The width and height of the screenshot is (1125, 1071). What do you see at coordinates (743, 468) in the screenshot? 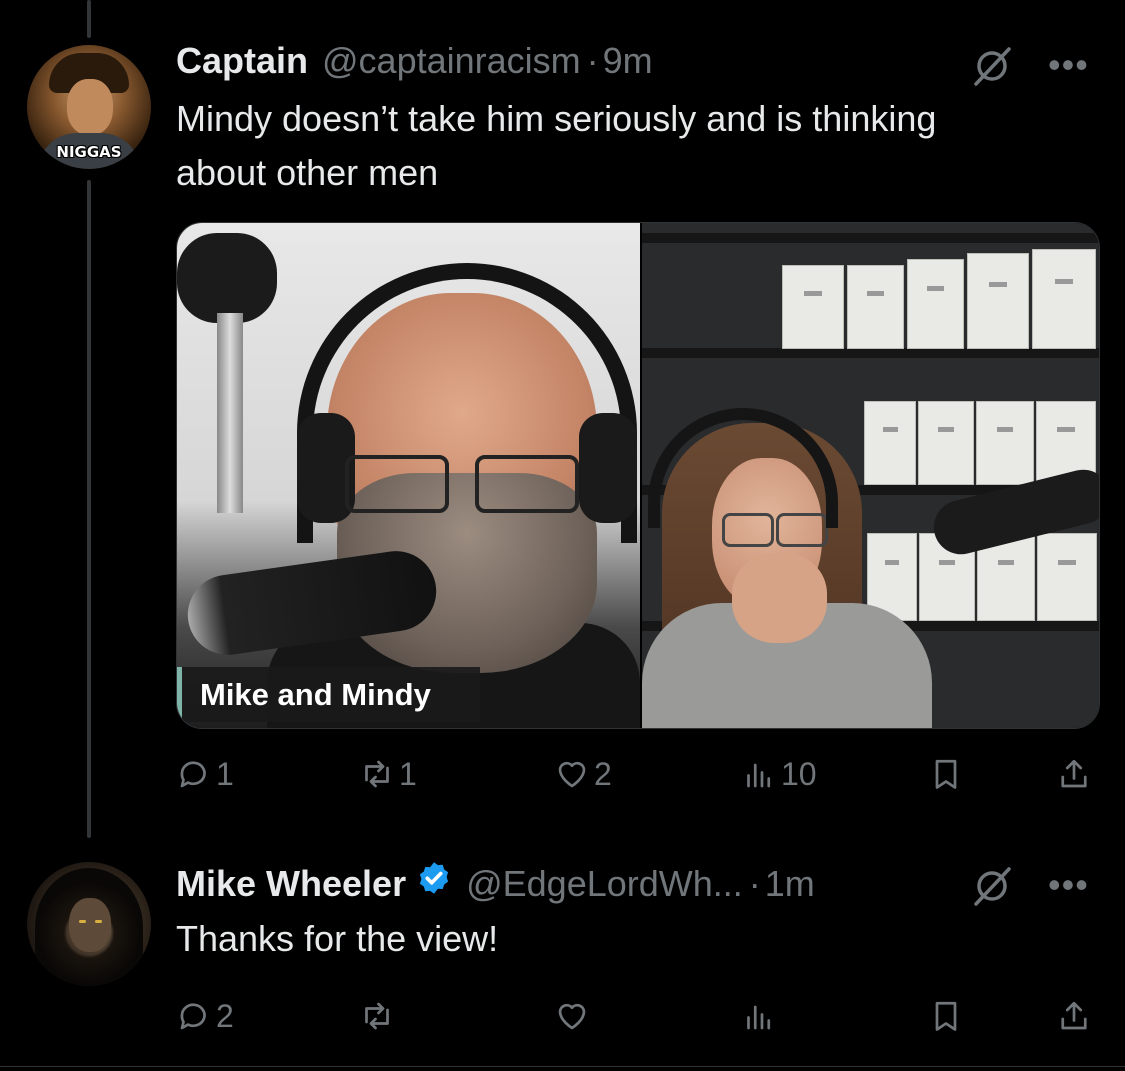
I see `headphones` at bounding box center [743, 468].